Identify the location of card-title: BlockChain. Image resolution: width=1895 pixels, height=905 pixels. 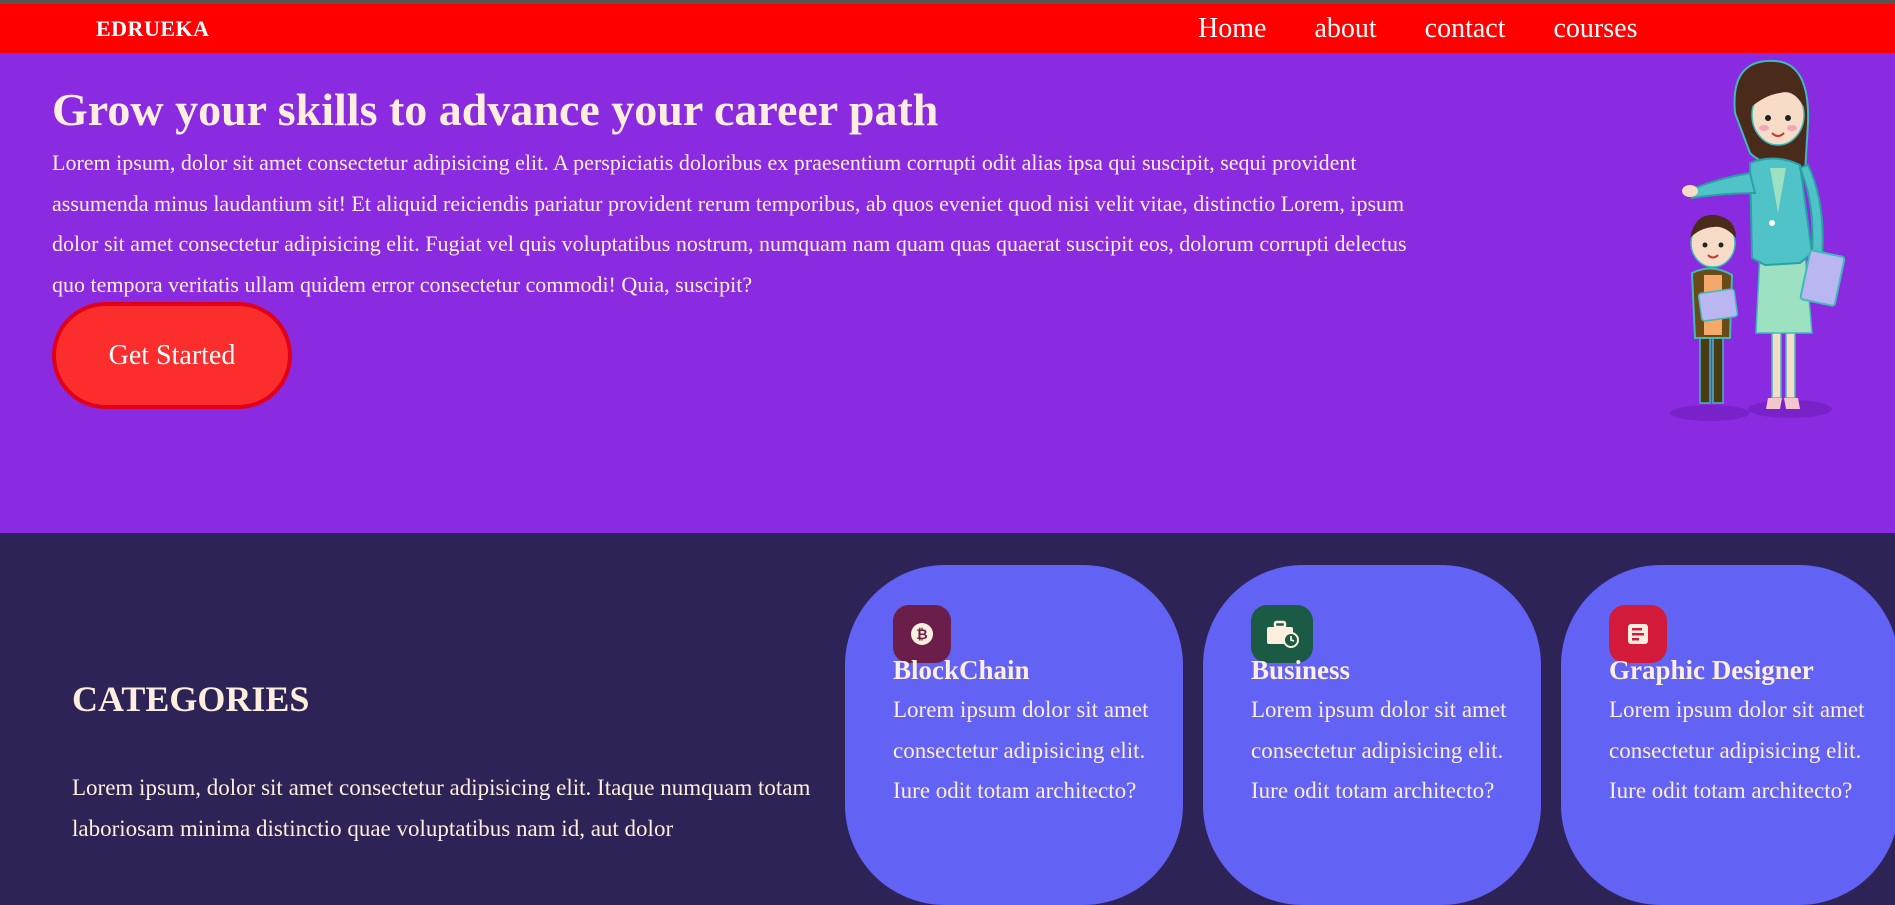
(961, 670).